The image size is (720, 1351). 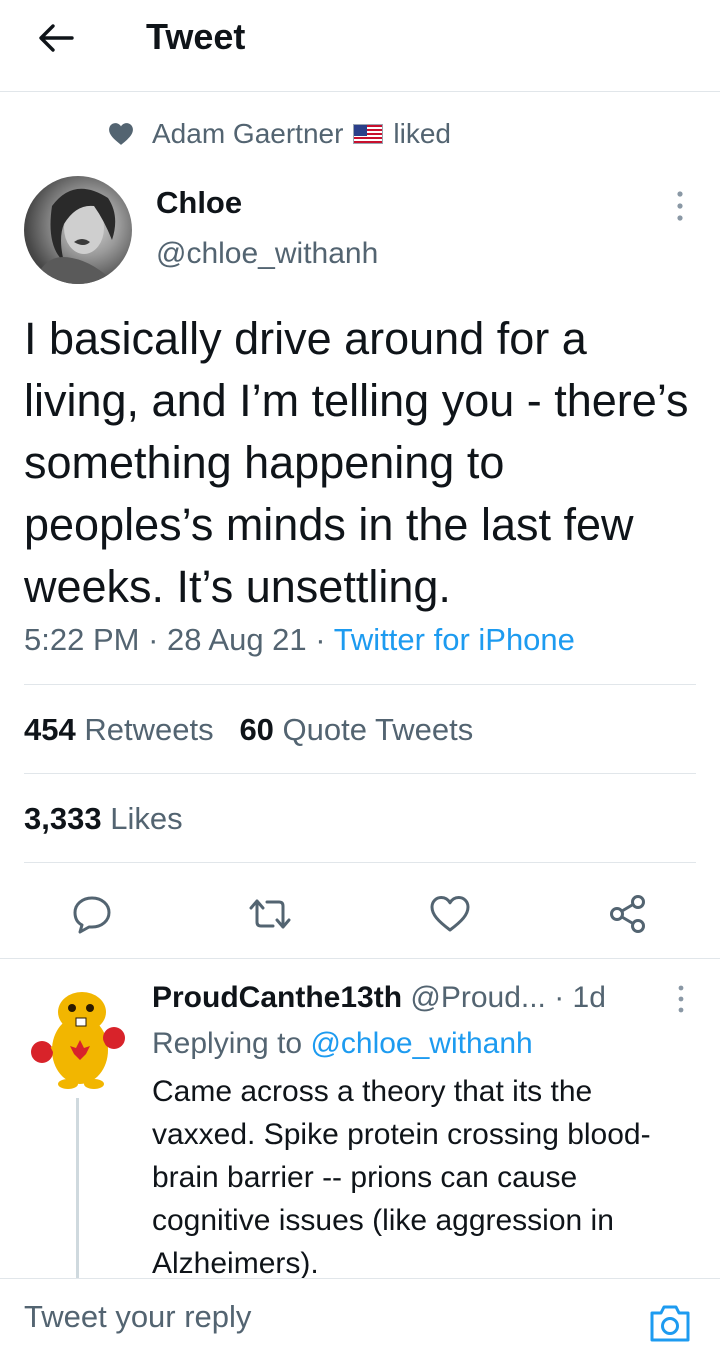 What do you see at coordinates (146, 818) in the screenshot?
I see `likes-label: Likes` at bounding box center [146, 818].